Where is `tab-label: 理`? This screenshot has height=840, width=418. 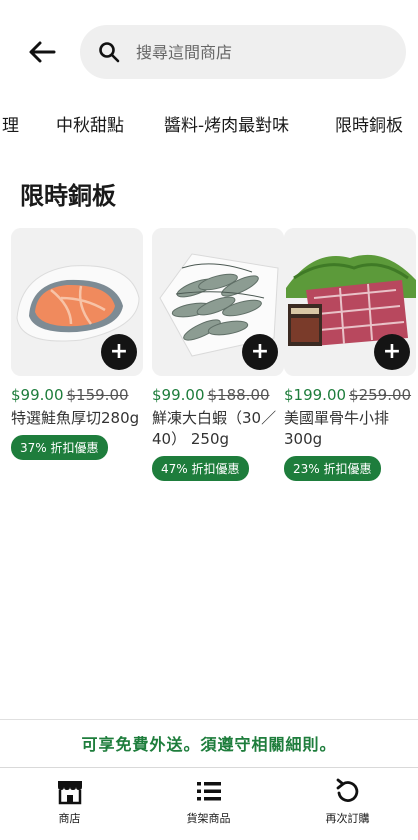 tab-label: 理 is located at coordinates (10, 126).